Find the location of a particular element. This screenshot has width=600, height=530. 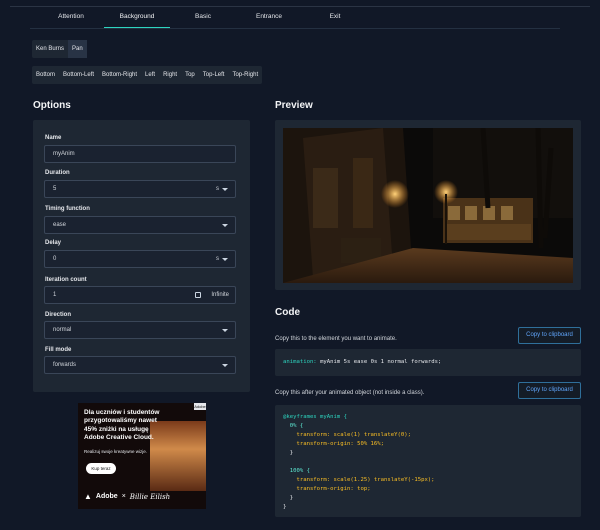

duration-value: 5 is located at coordinates (55, 189).